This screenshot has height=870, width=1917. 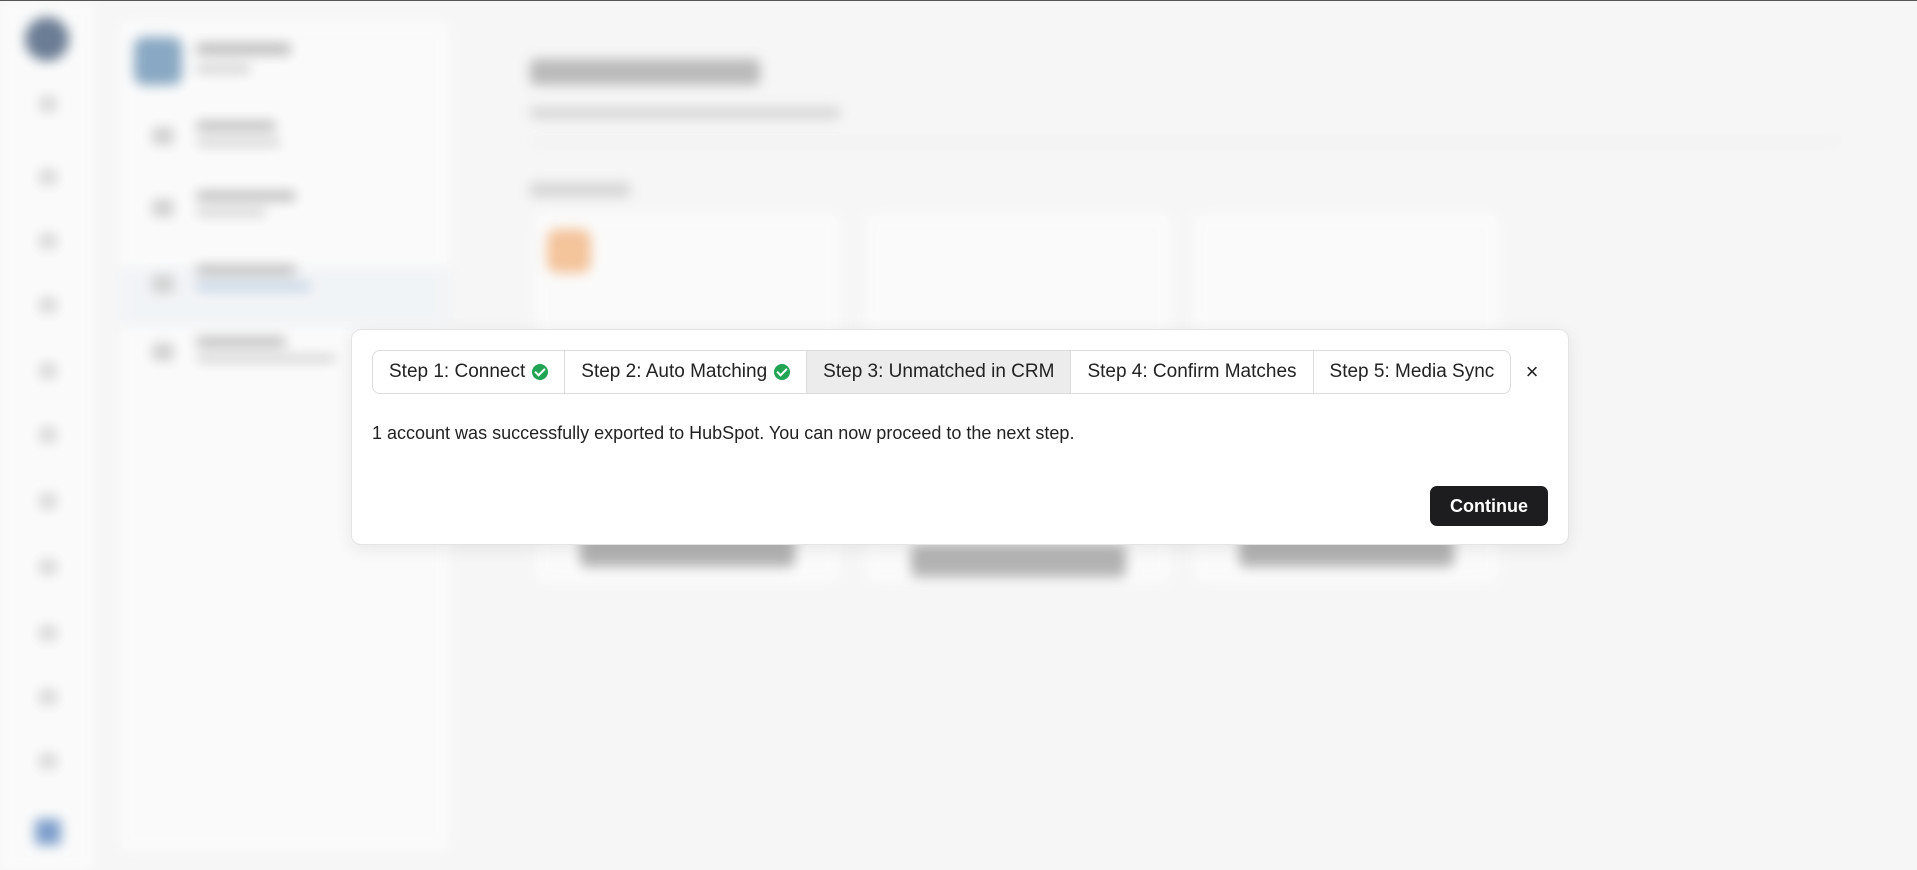 I want to click on step-label: Step 4: Confirm Matches, so click(x=1192, y=371).